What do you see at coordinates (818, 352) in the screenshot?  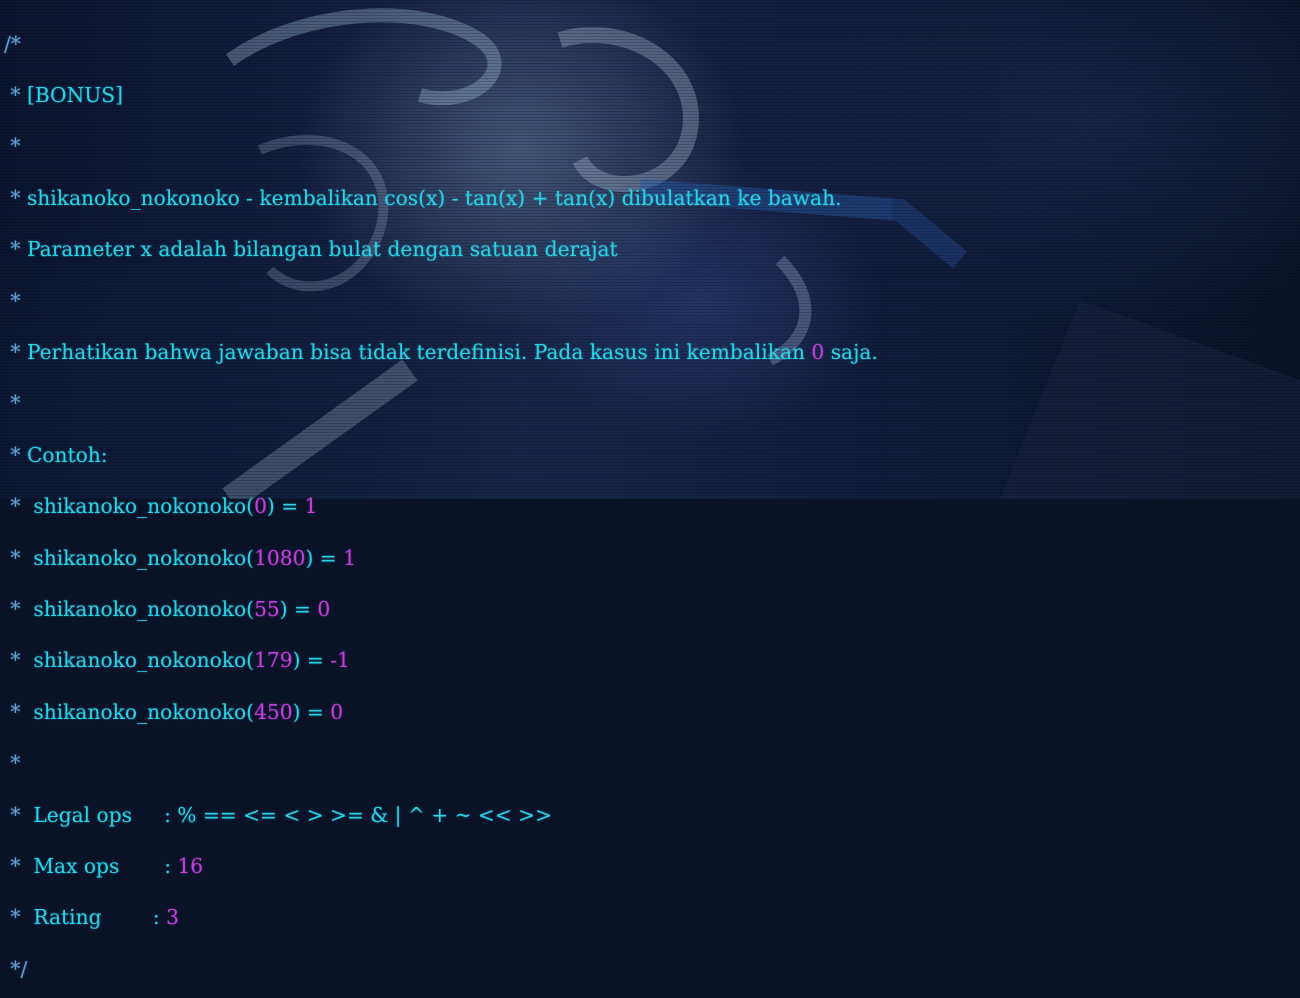 I see `note-value: 0` at bounding box center [818, 352].